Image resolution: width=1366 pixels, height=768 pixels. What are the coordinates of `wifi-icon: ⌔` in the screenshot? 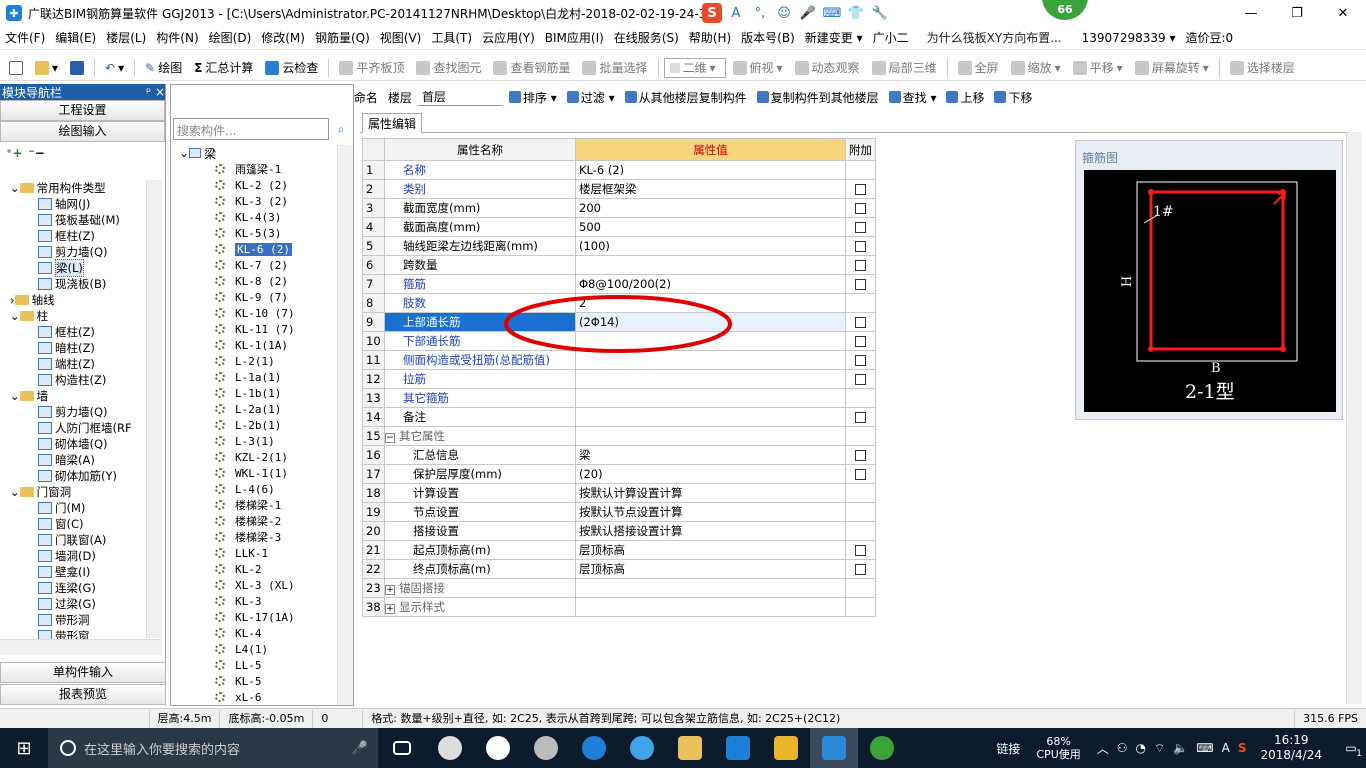 It's located at (1159, 748).